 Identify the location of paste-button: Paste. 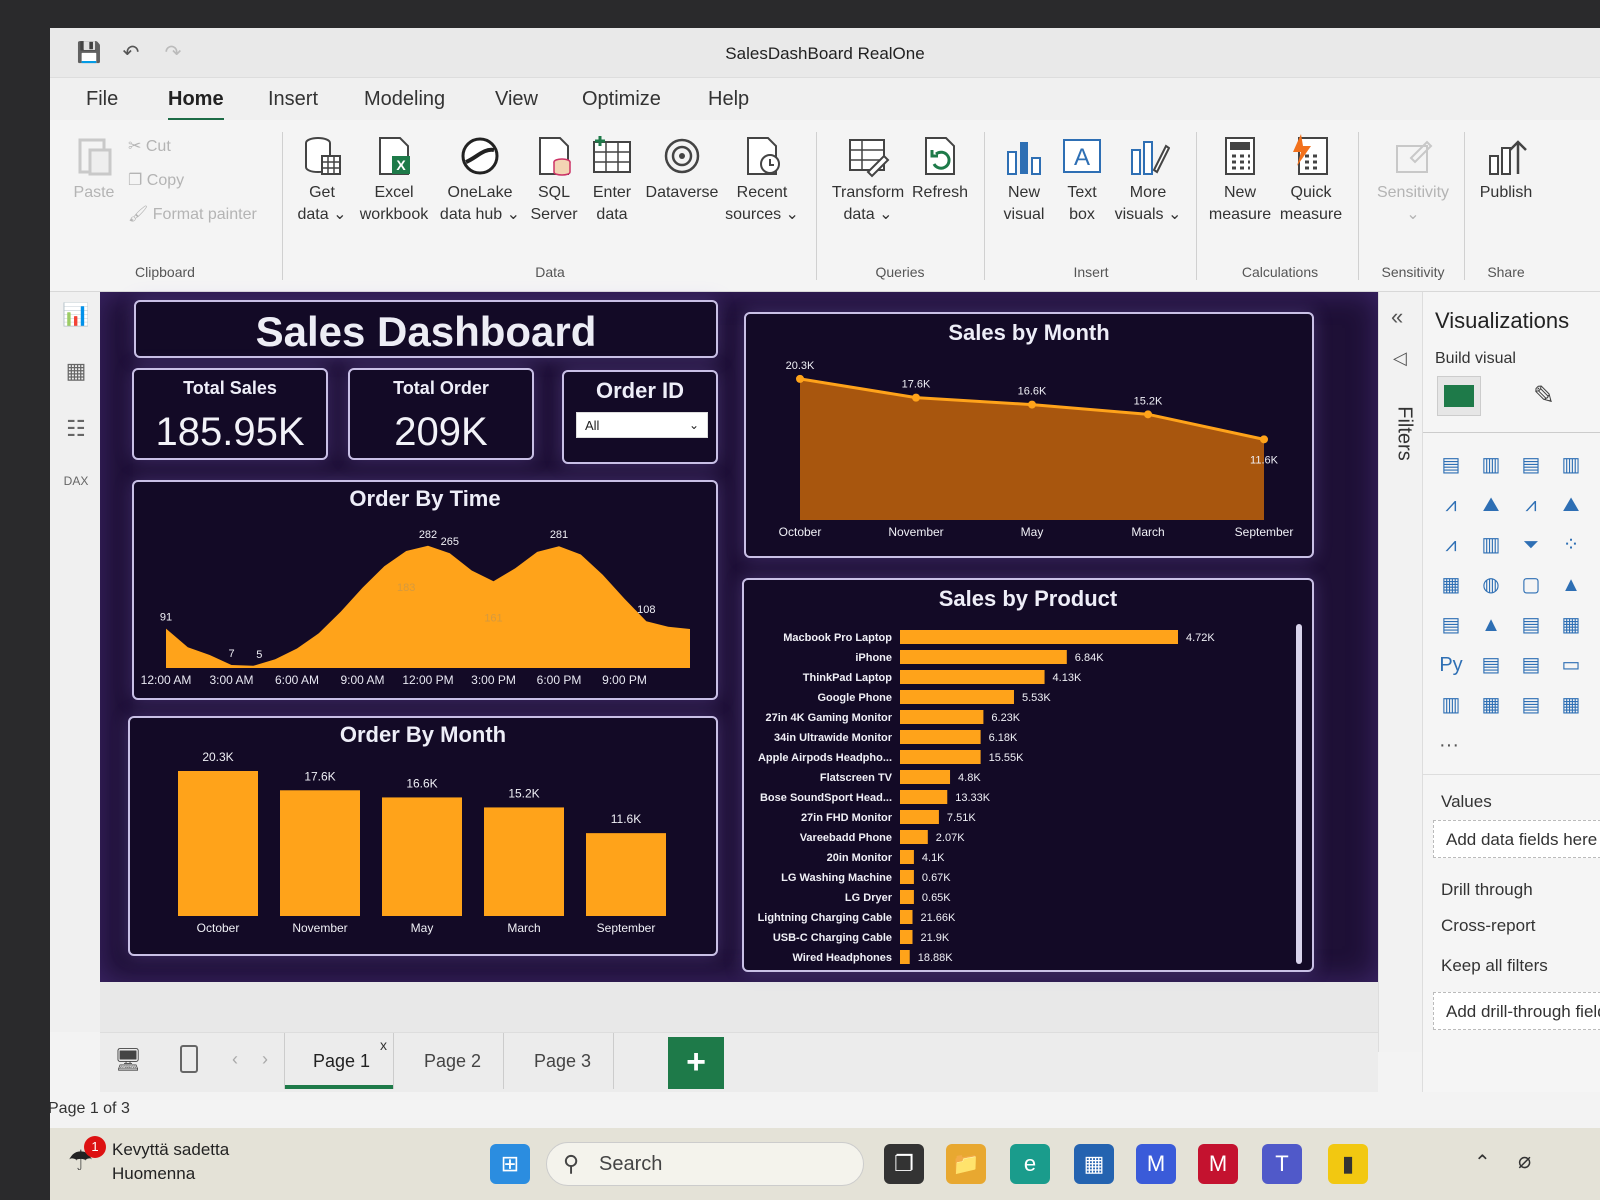
(94, 169).